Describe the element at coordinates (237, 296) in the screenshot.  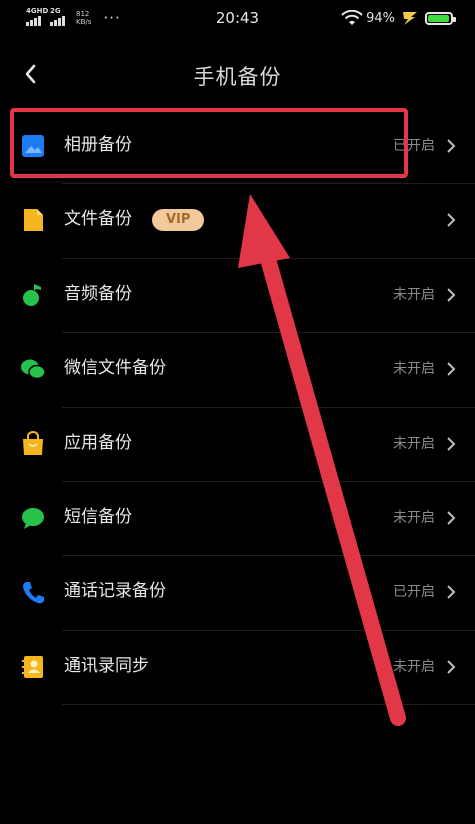
I see `list-item-audio-backup: 音频备份 未开启` at that location.